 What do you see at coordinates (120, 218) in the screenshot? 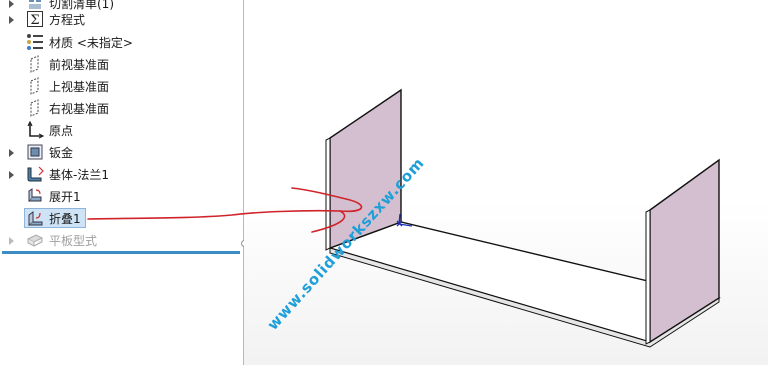
I see `tree-item-fold: 折叠1` at bounding box center [120, 218].